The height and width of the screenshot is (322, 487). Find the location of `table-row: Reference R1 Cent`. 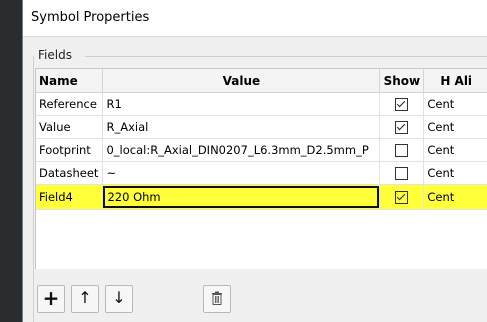

table-row: Reference R1 Cent is located at coordinates (261, 104).